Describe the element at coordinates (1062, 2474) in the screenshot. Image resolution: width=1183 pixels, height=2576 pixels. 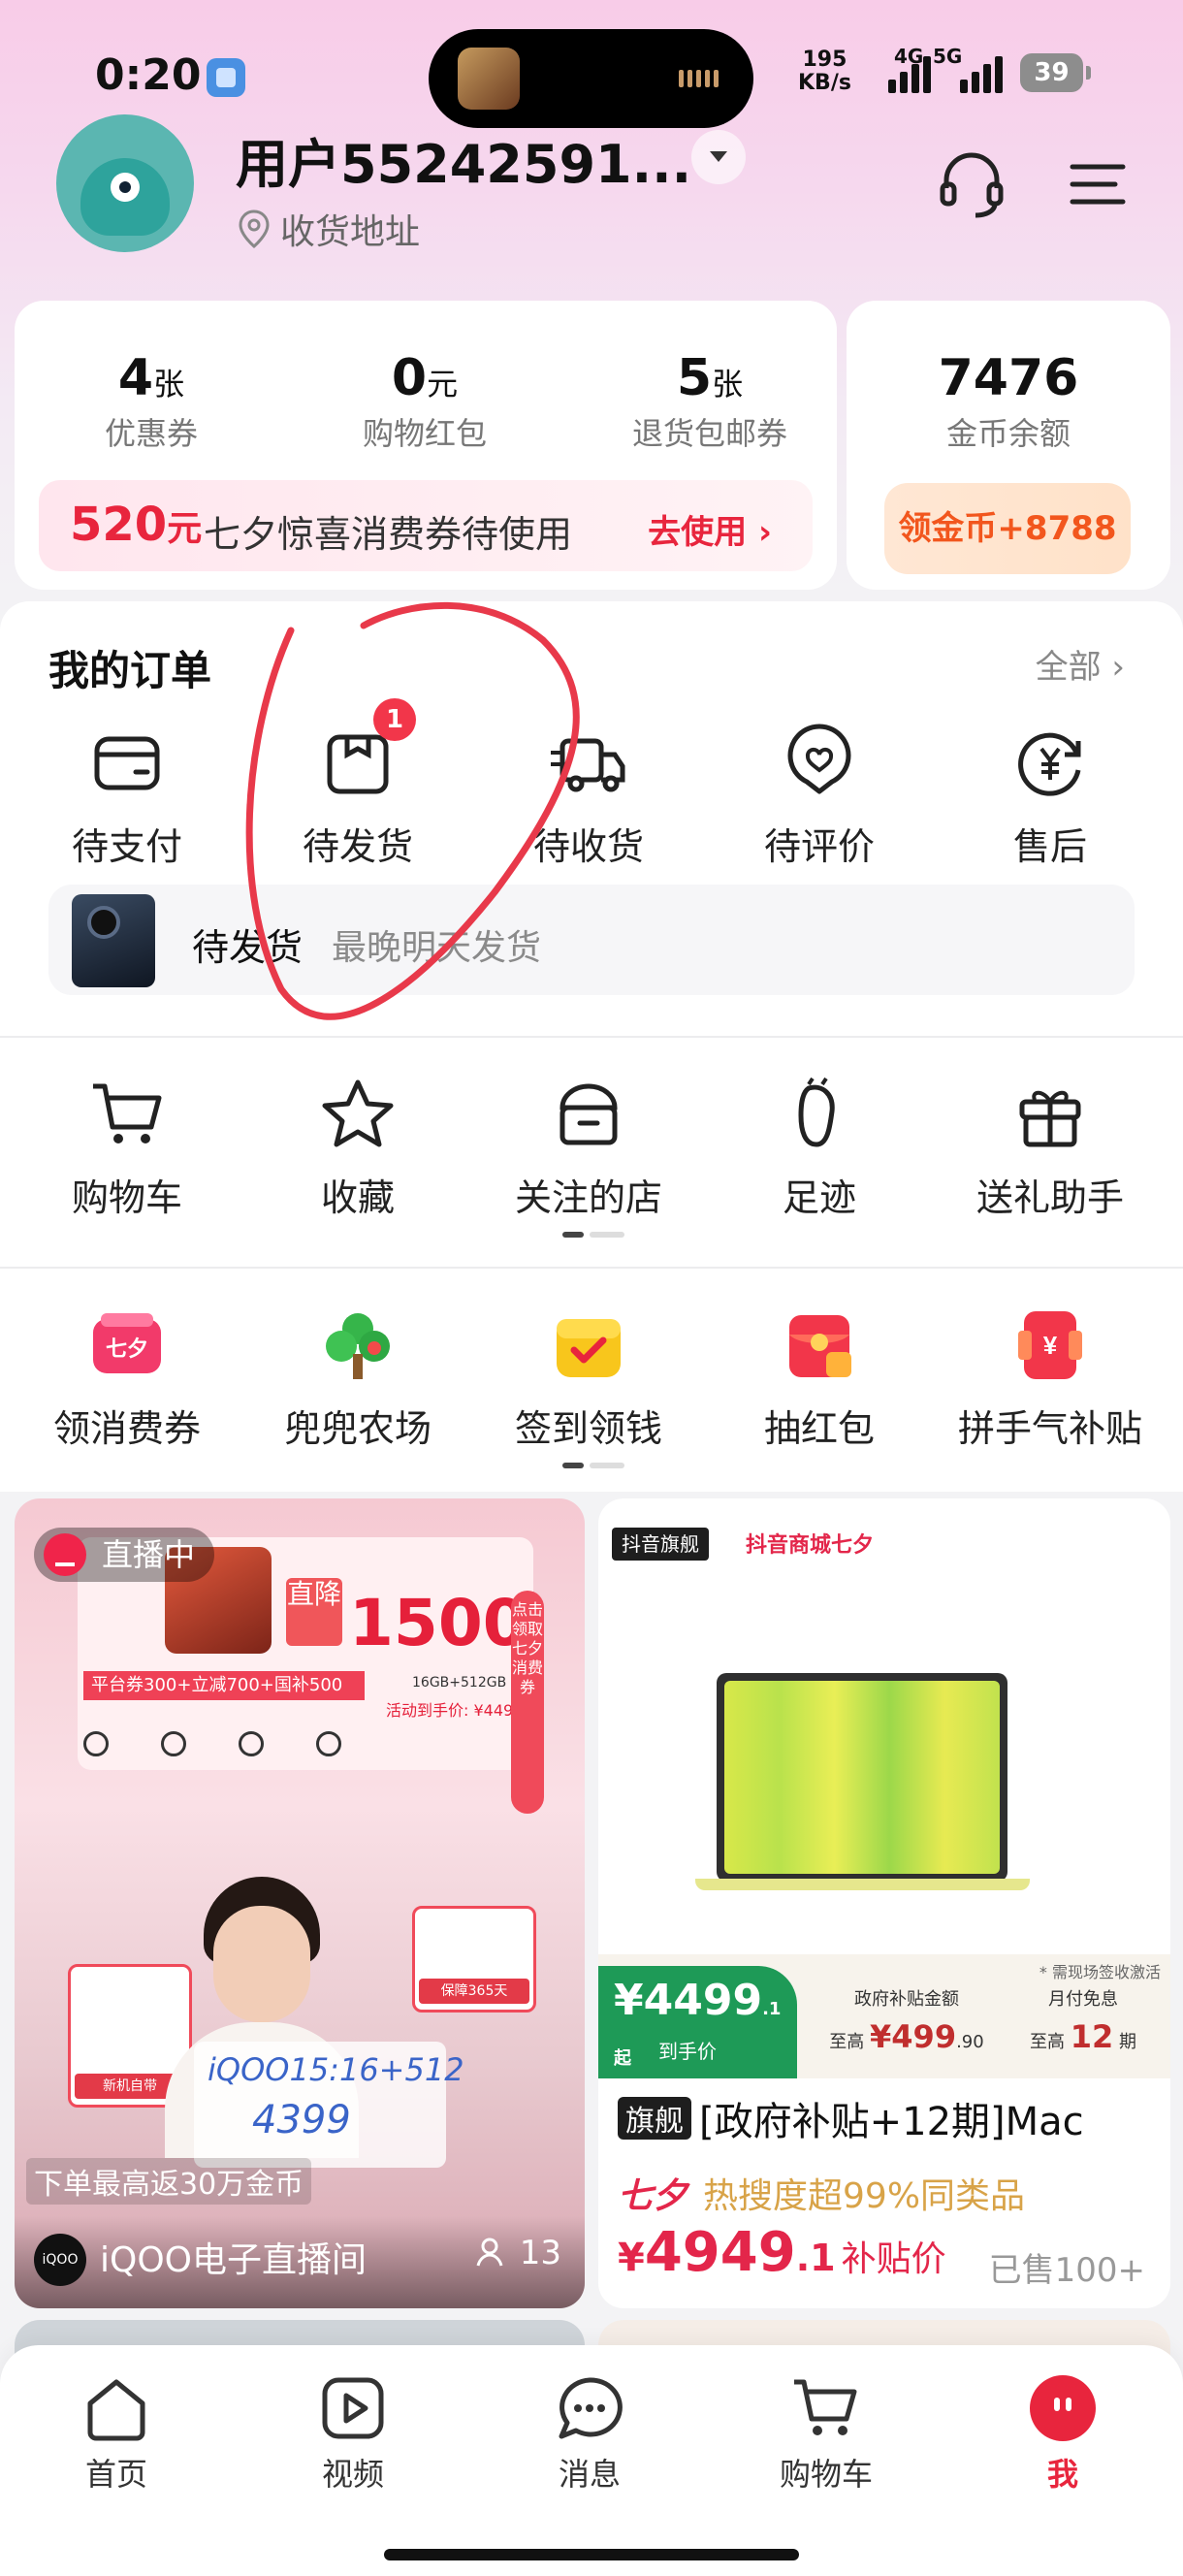
I see `tab-label: 我` at that location.